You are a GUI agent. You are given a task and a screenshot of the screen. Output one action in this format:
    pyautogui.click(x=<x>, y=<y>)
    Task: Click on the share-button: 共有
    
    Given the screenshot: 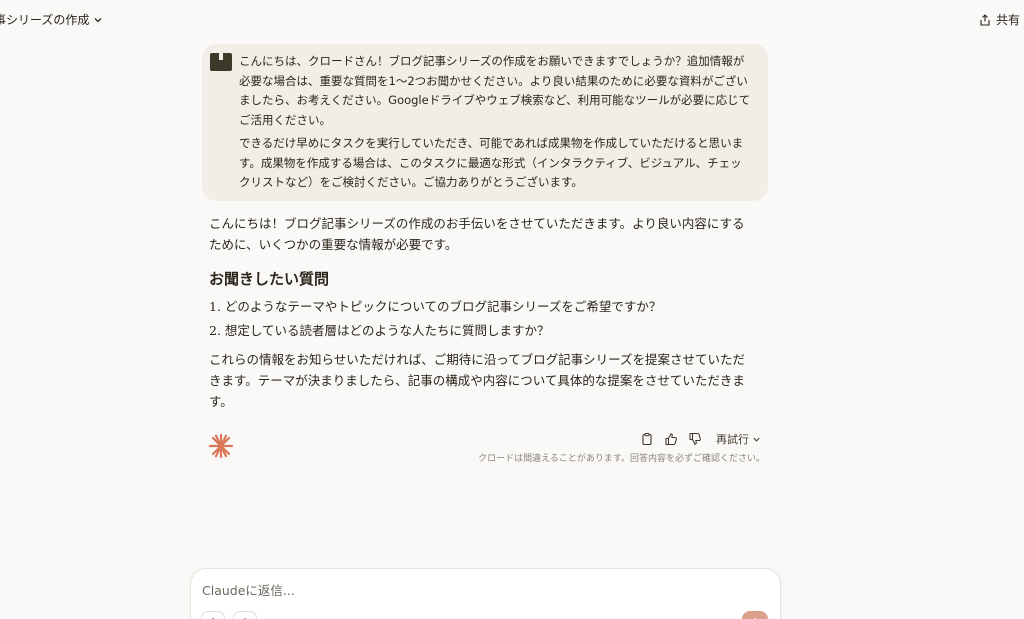 What is the action you would take?
    pyautogui.click(x=999, y=19)
    